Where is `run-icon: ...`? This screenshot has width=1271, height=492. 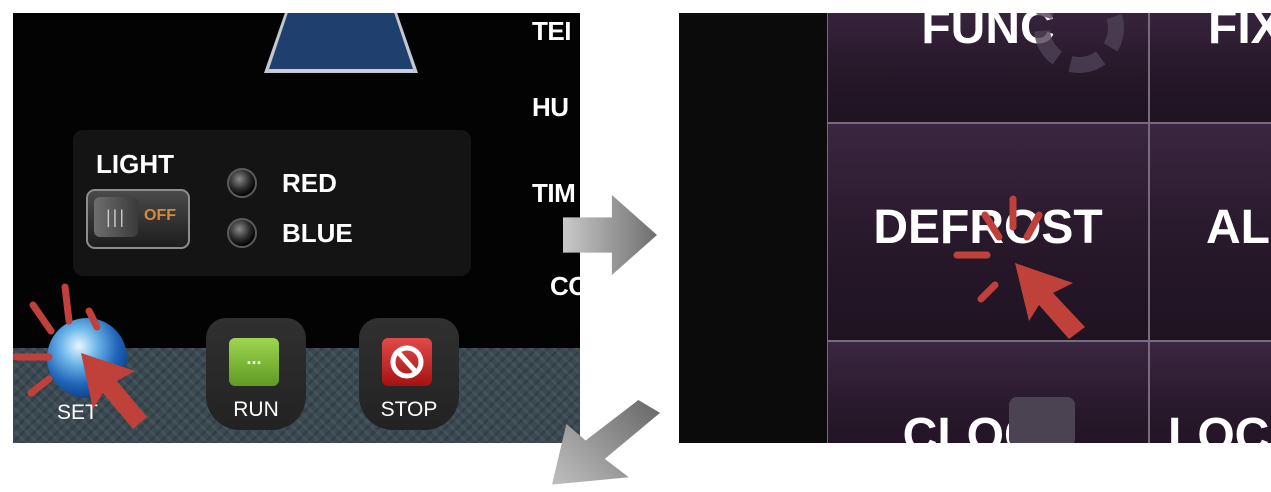 run-icon: ... is located at coordinates (254, 362).